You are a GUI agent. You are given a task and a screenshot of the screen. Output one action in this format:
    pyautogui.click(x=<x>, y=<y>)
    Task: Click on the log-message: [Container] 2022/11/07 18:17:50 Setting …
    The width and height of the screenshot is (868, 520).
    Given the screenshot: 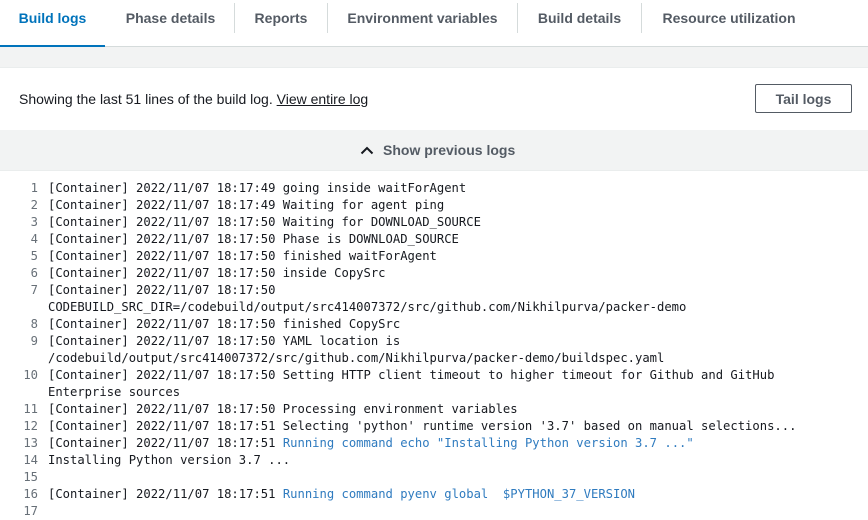 What is the action you would take?
    pyautogui.click(x=411, y=383)
    